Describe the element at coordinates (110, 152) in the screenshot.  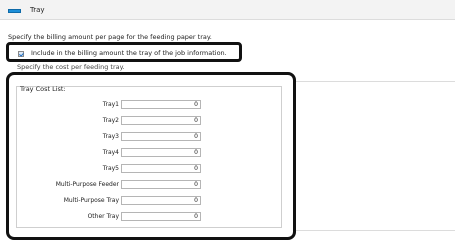
I see `tray-cost-label: Tray4` at that location.